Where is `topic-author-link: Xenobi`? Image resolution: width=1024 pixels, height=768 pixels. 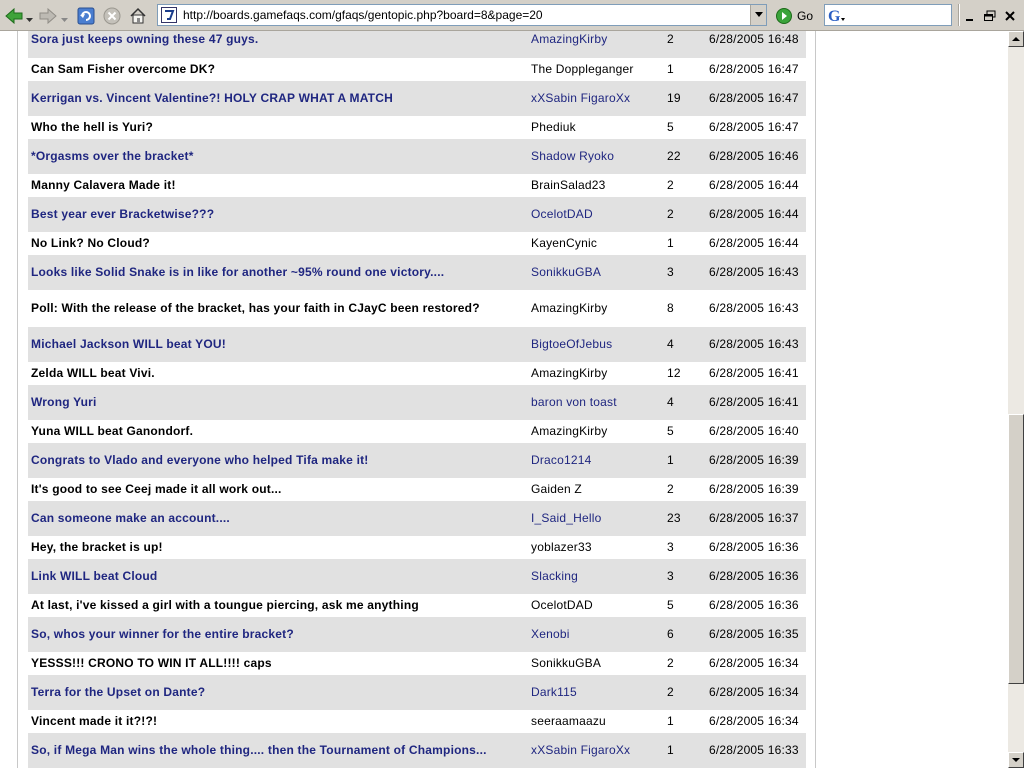 topic-author-link: Xenobi is located at coordinates (596, 633).